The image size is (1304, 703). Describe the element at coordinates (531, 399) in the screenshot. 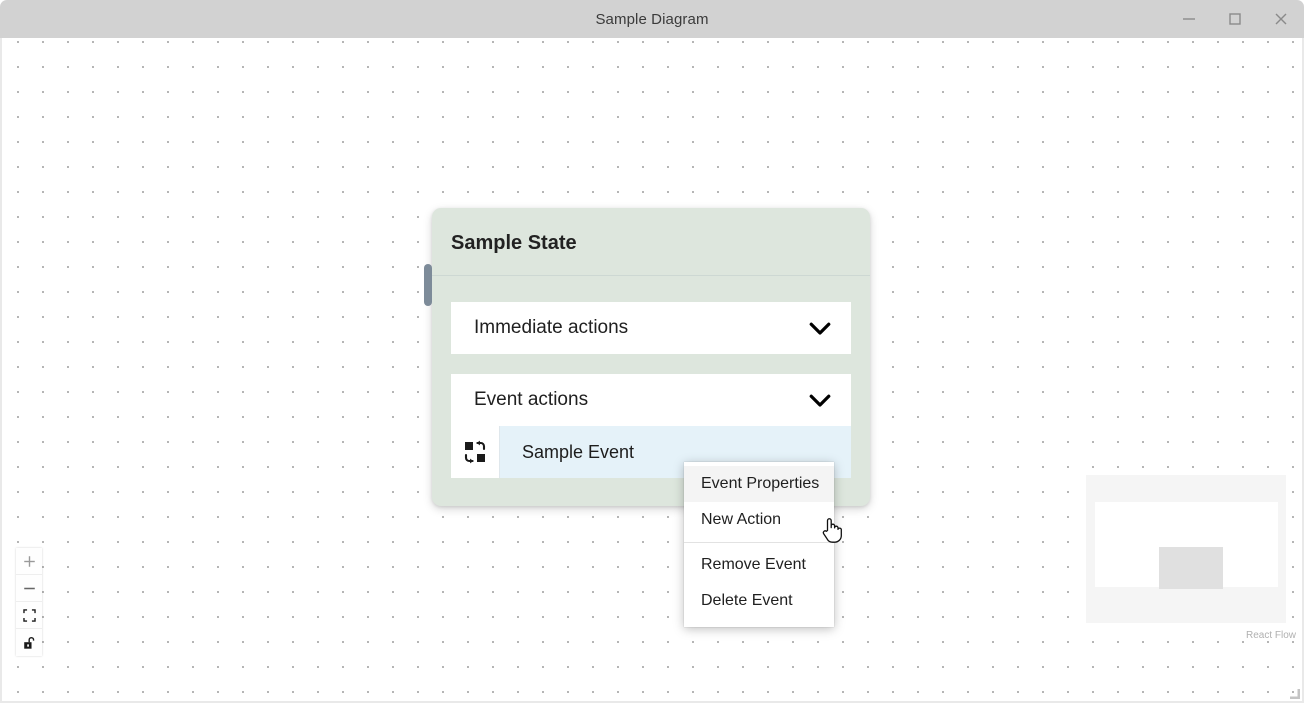

I see `accordion-event-actions-label: Event actions` at that location.